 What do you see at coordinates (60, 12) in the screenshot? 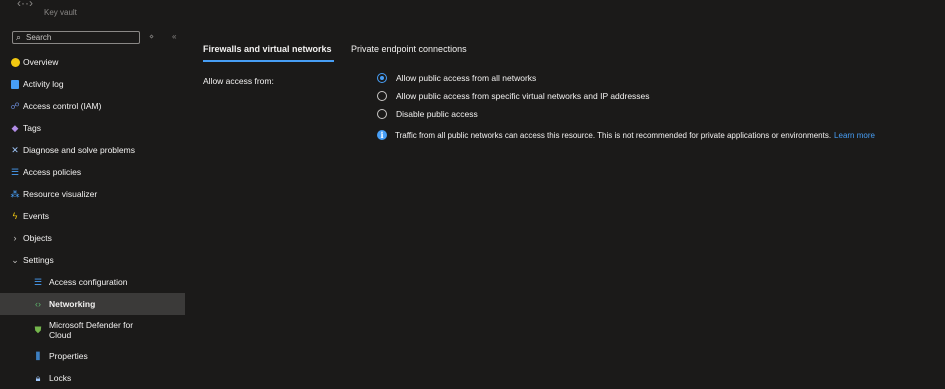
I see `resource-type-label: Key vault` at bounding box center [60, 12].